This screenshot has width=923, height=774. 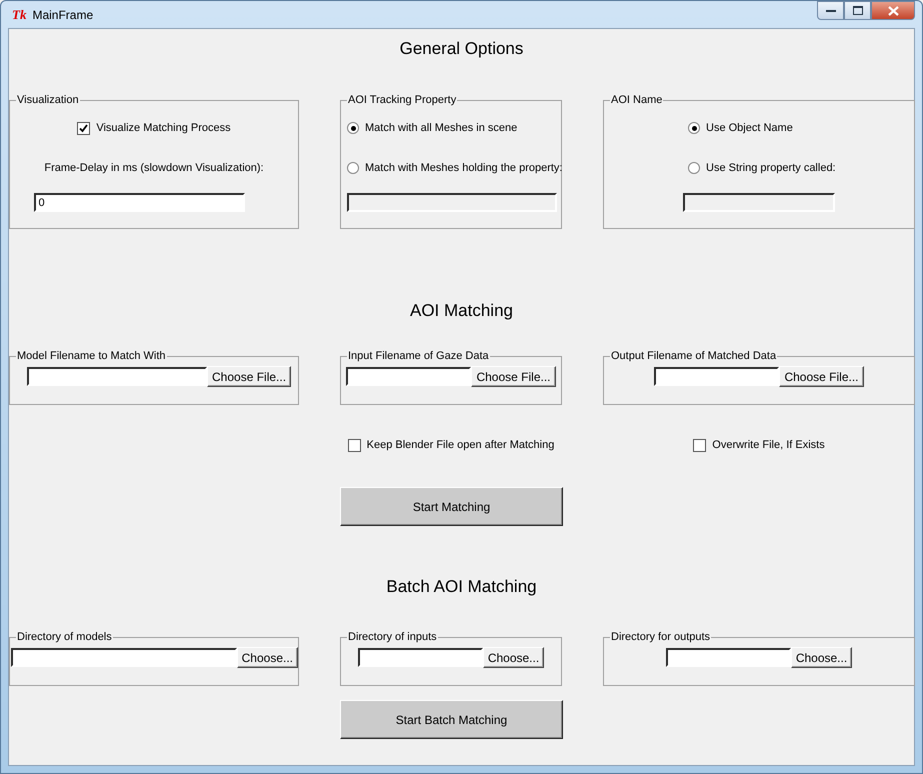 I want to click on app-logo: Tk, so click(x=19, y=15).